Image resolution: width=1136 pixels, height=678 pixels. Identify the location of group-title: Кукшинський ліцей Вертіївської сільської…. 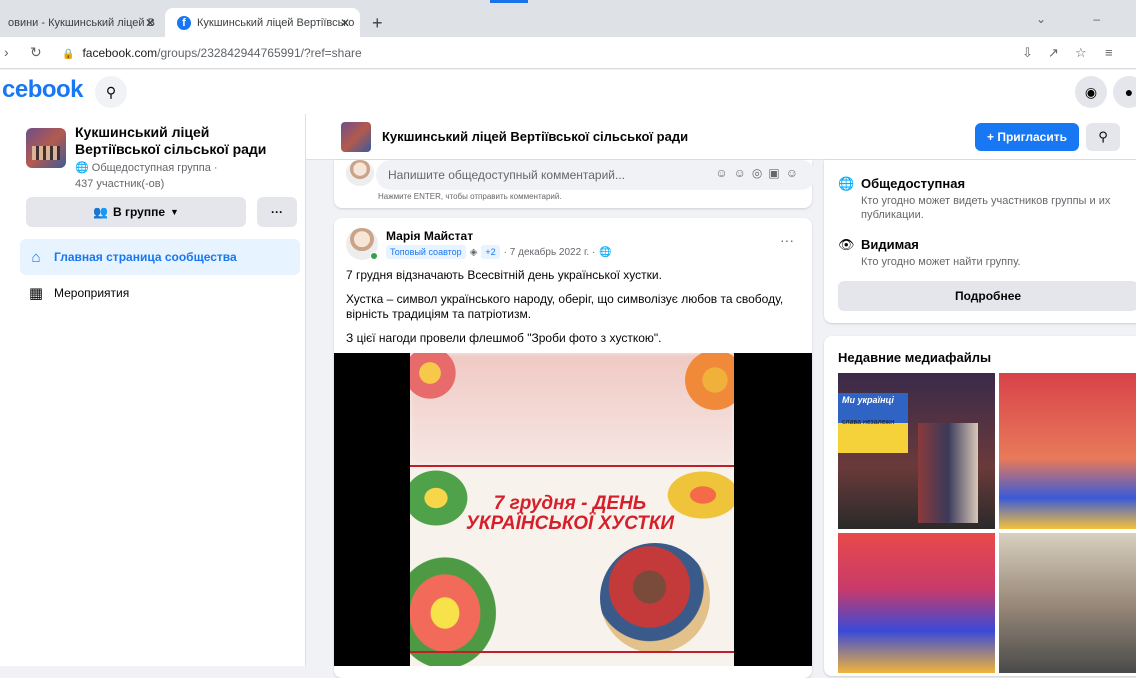
(535, 136).